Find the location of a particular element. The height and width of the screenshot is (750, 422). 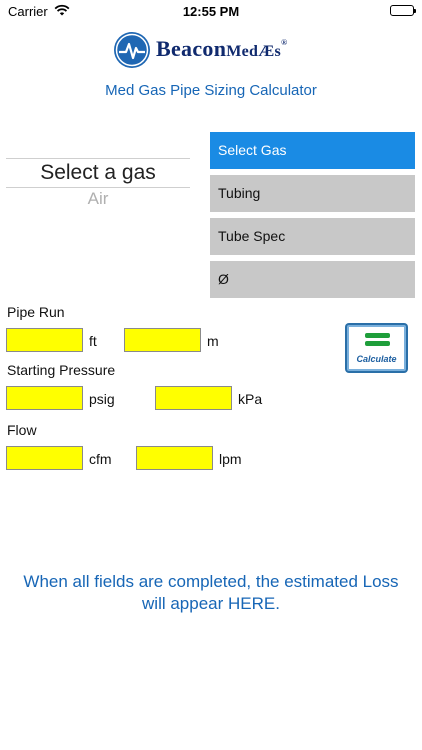

starting-pressure-label: Starting Pressure is located at coordinates (61, 370).